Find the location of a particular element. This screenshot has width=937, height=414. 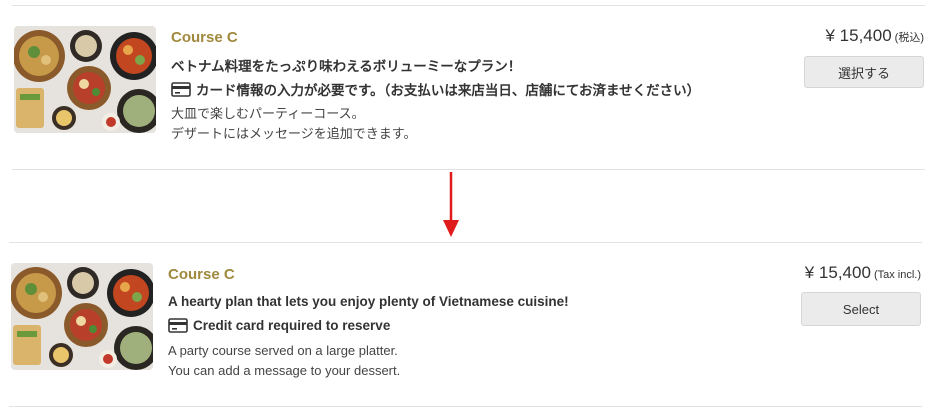

description-line: デザートにはメッセージを追加できます。 is located at coordinates (294, 133).